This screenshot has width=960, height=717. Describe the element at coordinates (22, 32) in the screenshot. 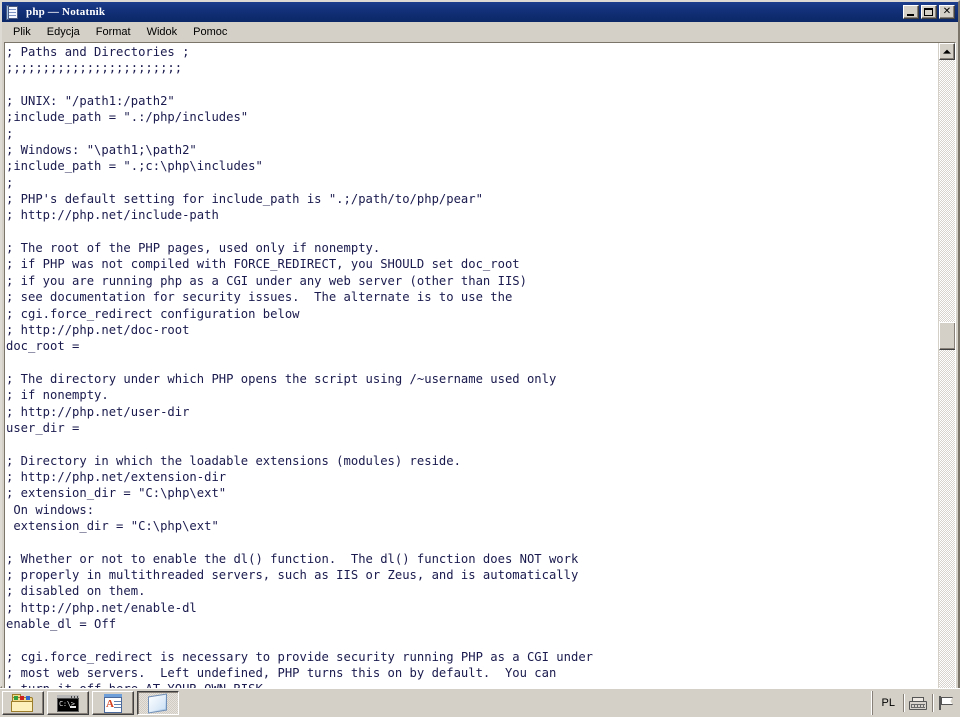

I see `menu-item-file: Plik` at that location.